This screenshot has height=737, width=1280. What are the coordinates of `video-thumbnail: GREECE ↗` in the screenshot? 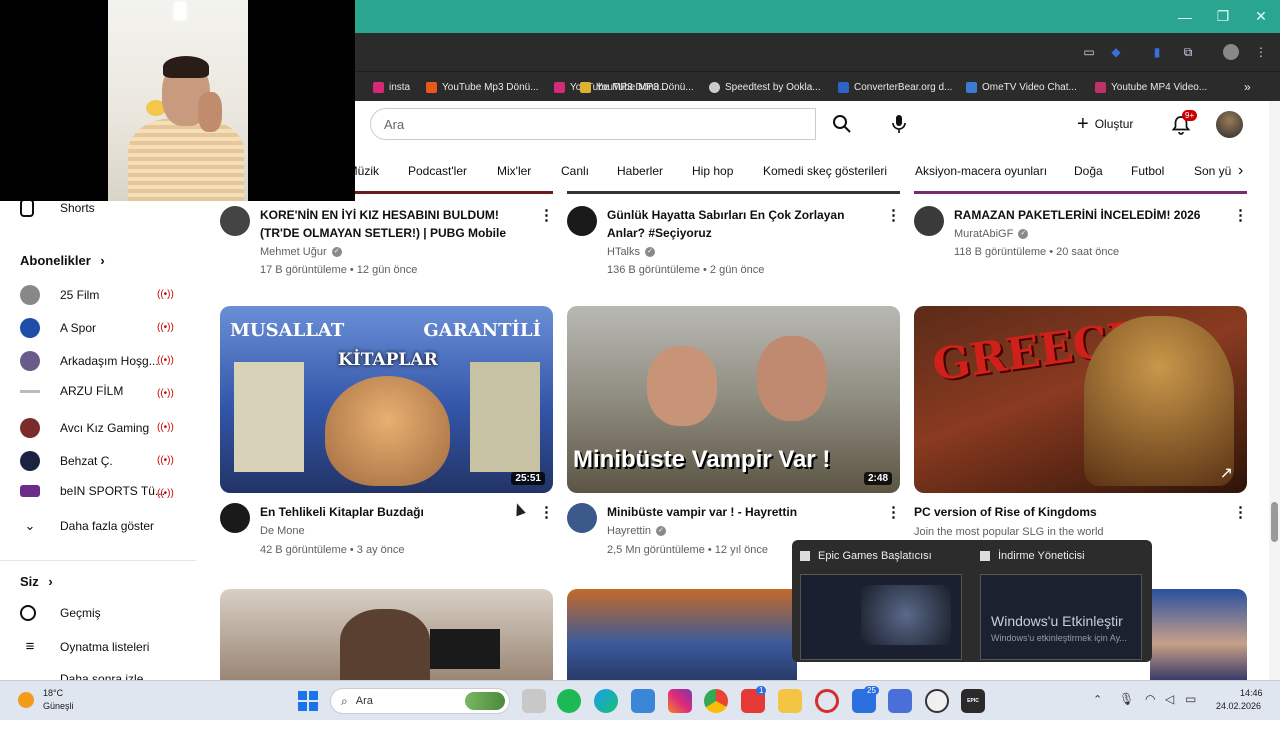 It's located at (1080, 399).